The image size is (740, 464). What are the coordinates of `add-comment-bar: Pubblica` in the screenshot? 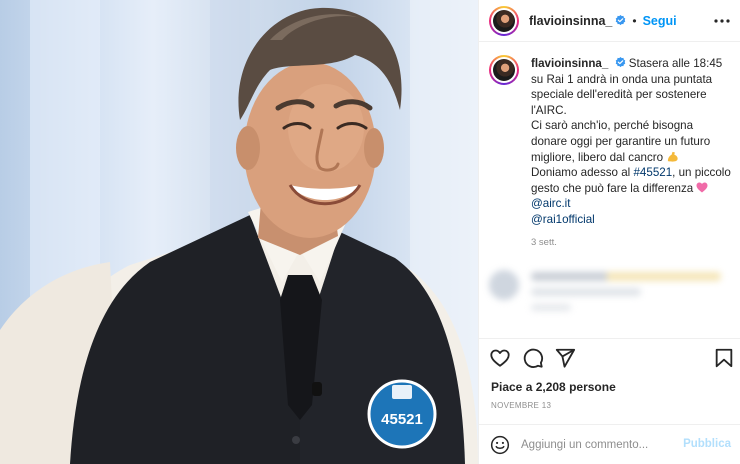 It's located at (609, 444).